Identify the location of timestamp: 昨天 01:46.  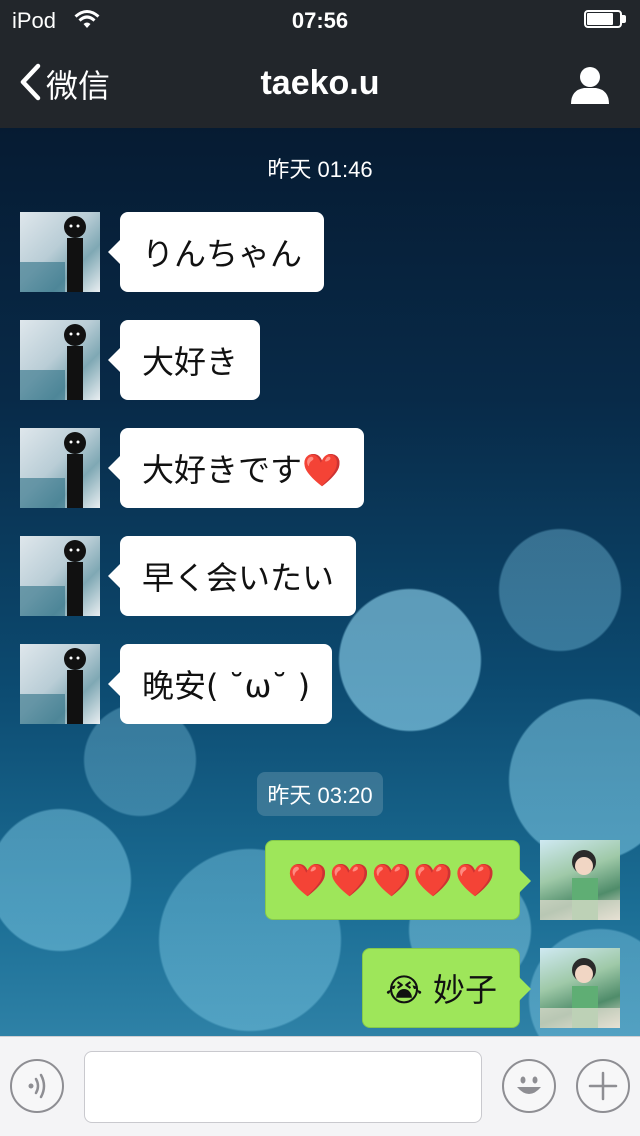
(320, 169).